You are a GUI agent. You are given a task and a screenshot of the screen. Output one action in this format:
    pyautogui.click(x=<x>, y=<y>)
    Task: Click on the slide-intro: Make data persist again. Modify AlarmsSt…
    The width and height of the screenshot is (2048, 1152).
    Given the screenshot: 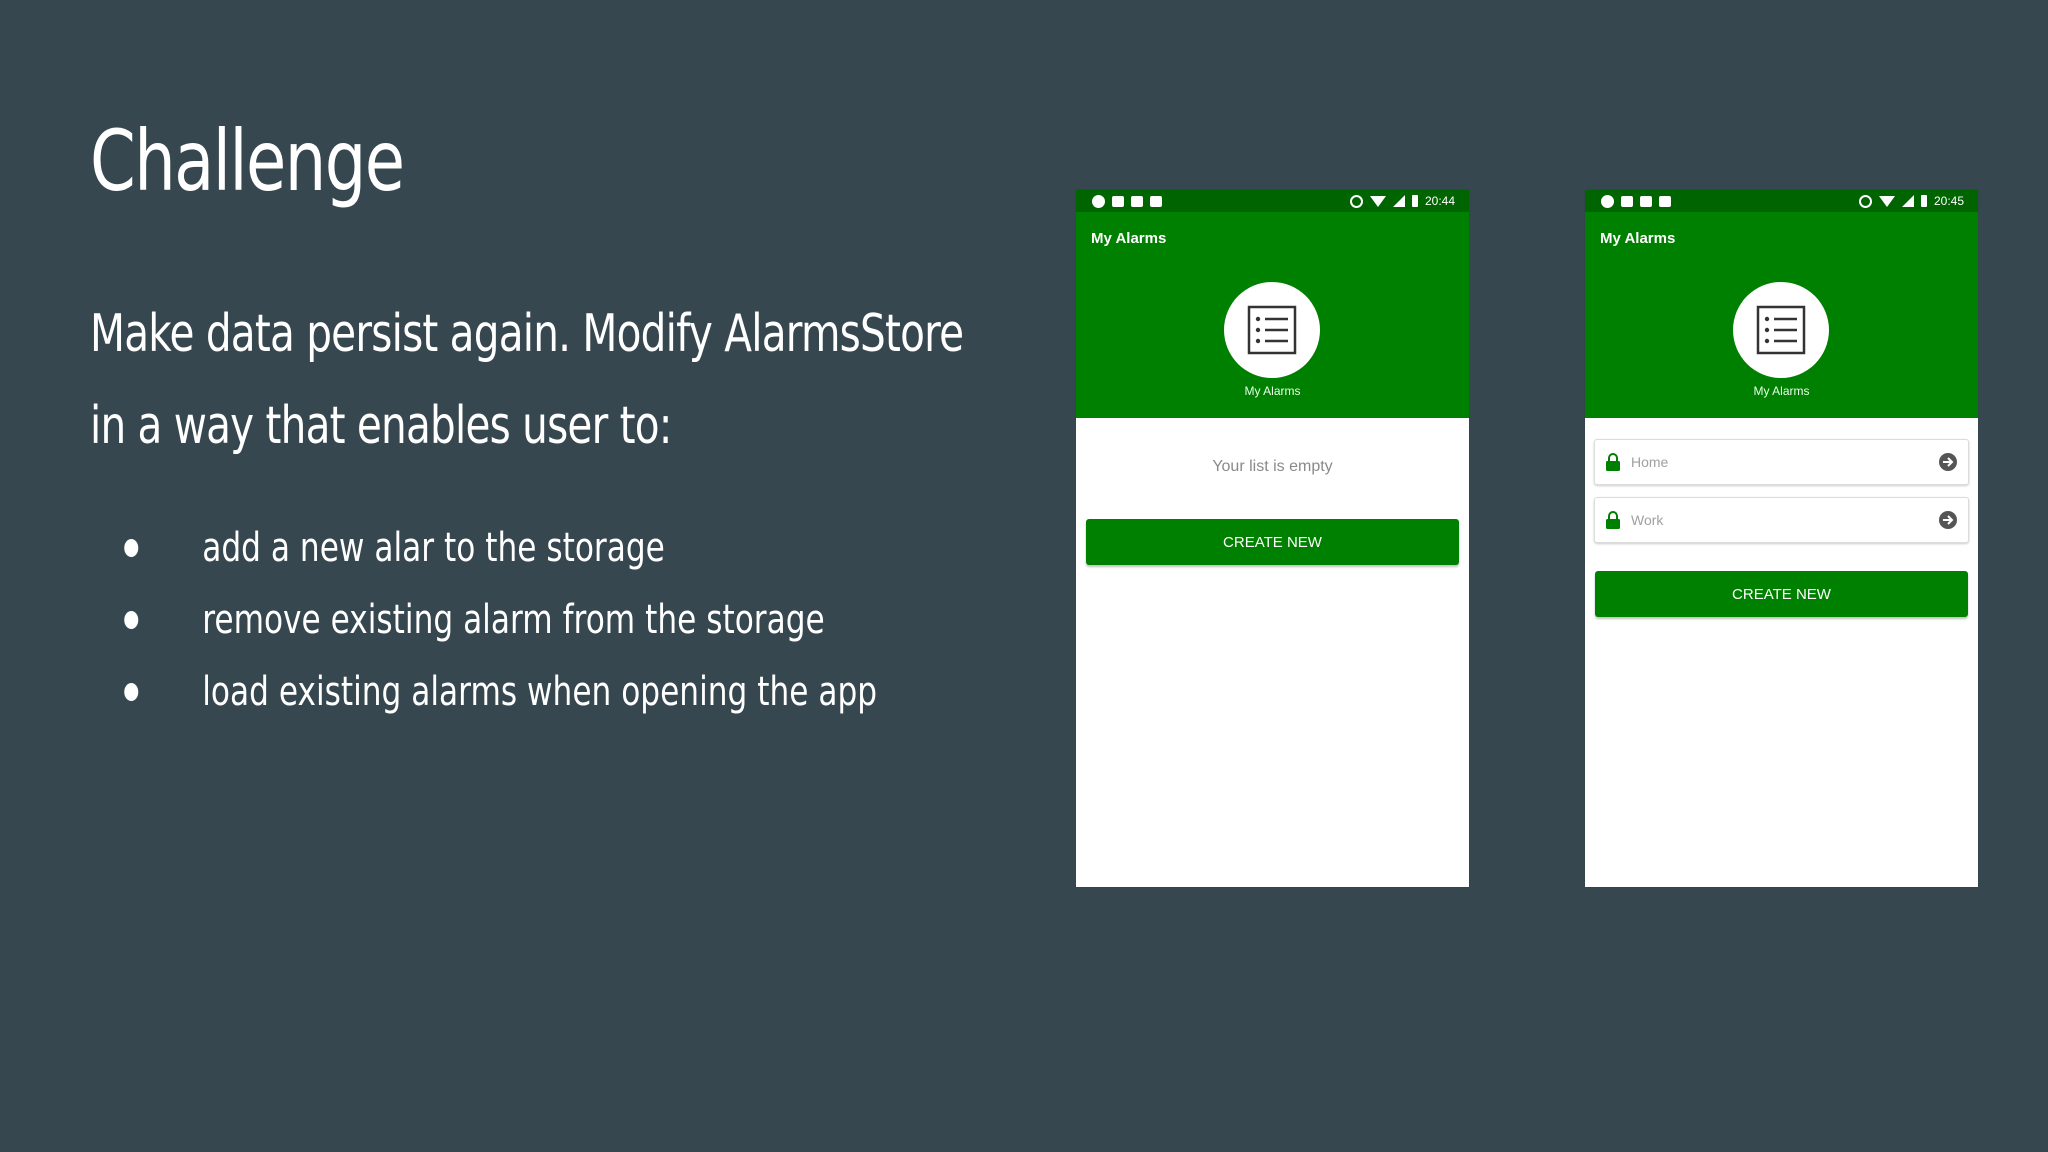 What is the action you would take?
    pyautogui.click(x=527, y=380)
    